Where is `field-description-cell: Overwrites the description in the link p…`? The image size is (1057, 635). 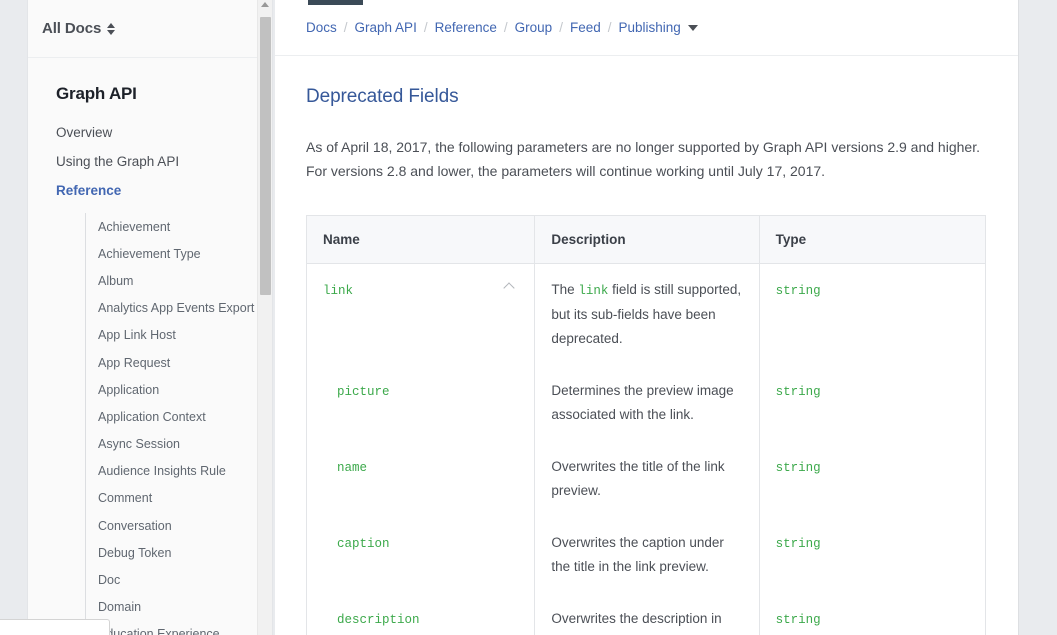 field-description-cell: Overwrites the description in the link p… is located at coordinates (647, 614).